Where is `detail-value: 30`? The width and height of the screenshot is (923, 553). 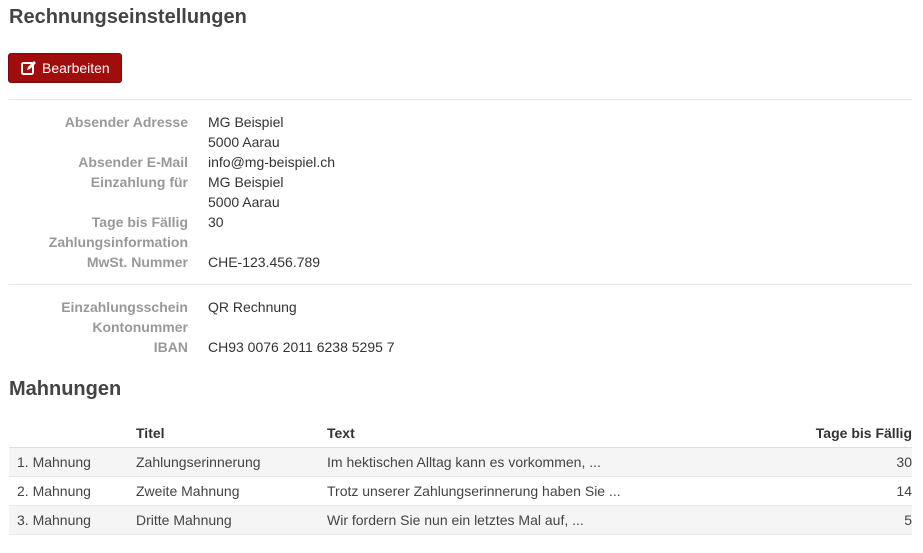
detail-value: 30 is located at coordinates (216, 222).